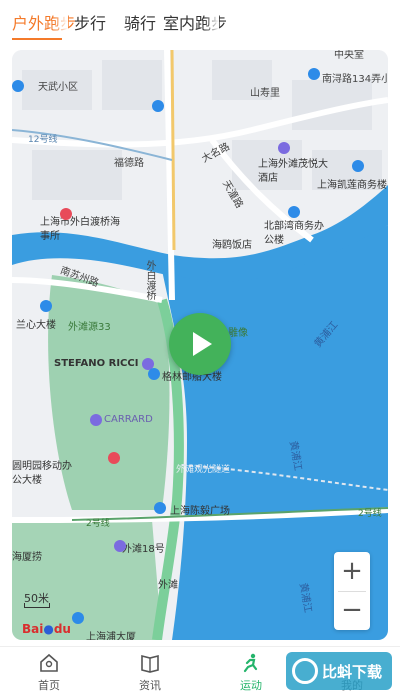 This screenshot has height=695, width=400. What do you see at coordinates (33, 629) in the screenshot?
I see `logo-text: Bai` at bounding box center [33, 629].